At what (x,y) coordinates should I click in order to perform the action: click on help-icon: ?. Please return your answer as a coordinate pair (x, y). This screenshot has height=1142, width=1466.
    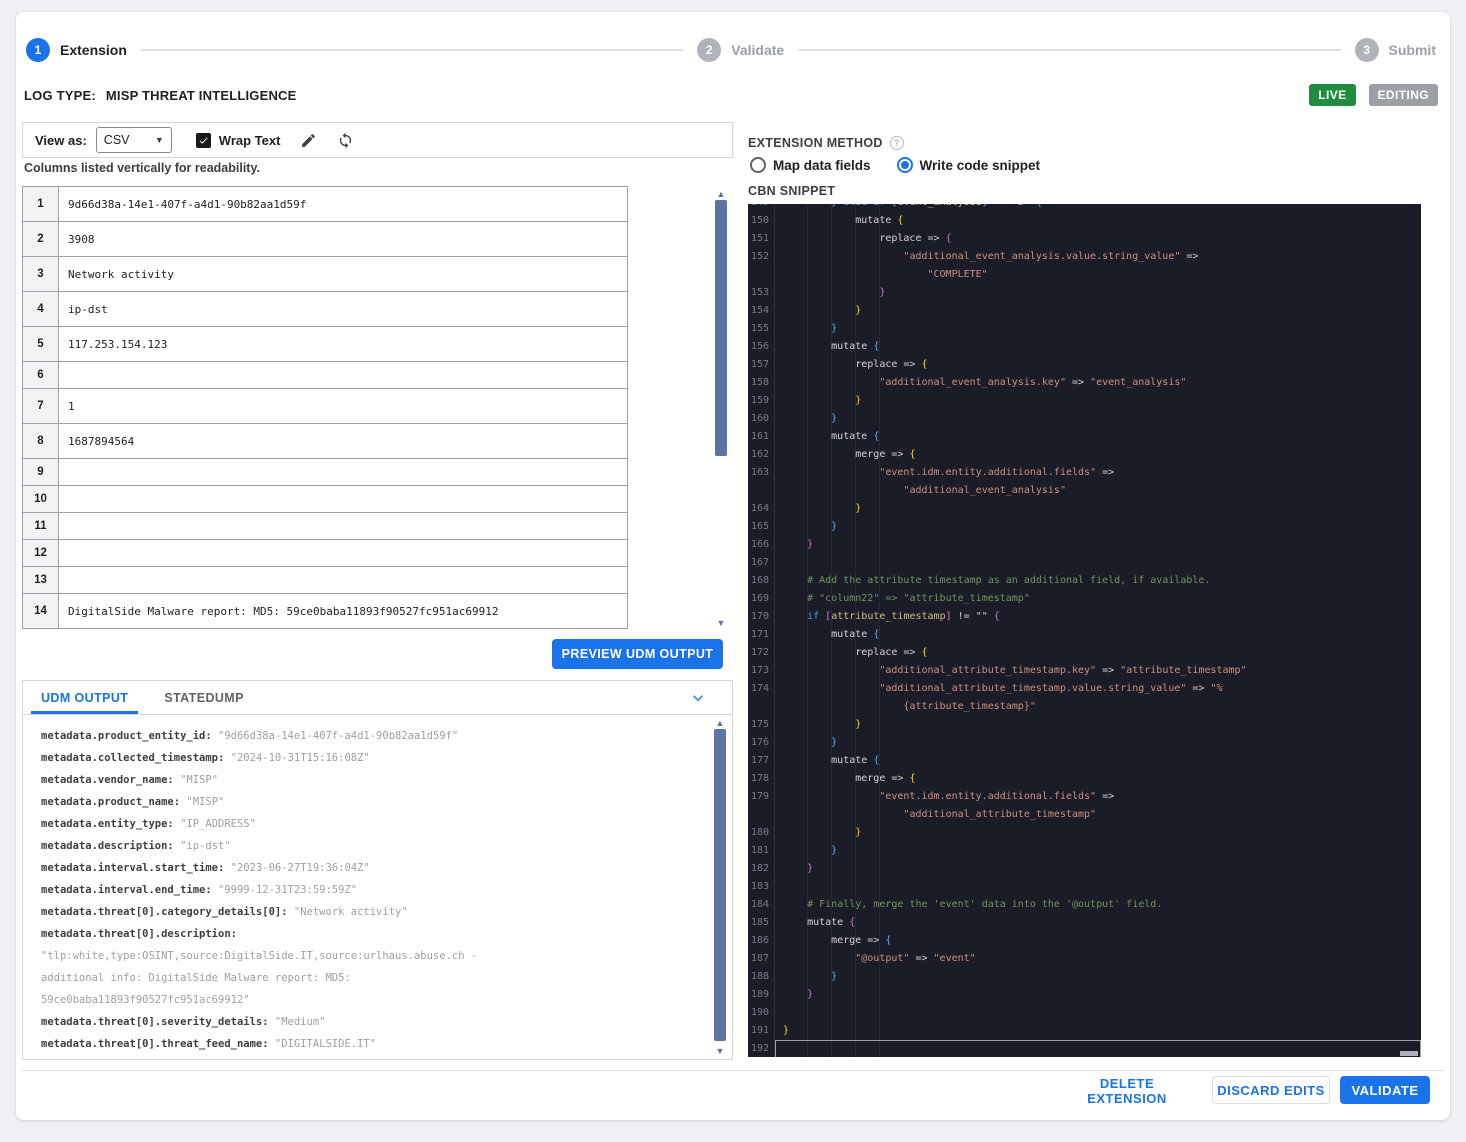
    Looking at the image, I should click on (896, 143).